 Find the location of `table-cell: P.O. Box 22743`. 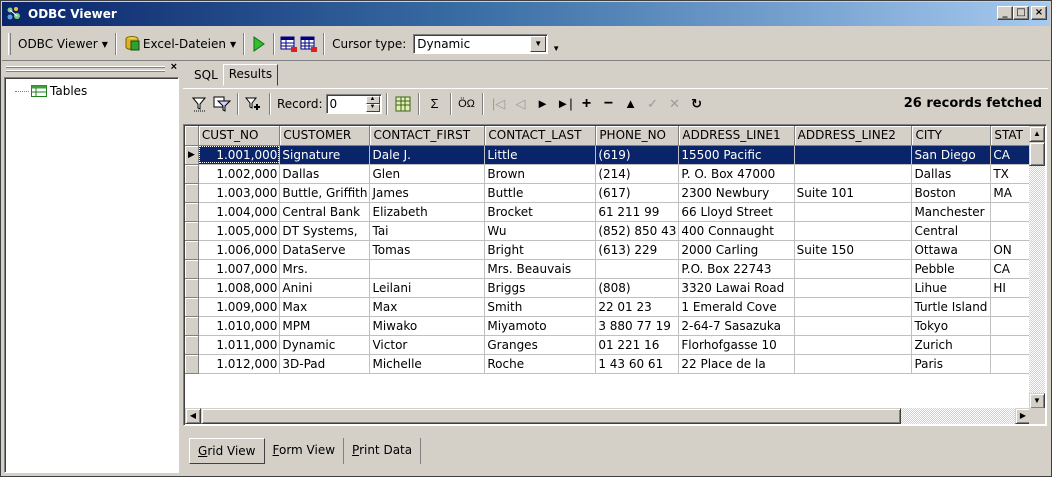

table-cell: P.O. Box 22743 is located at coordinates (736, 269).